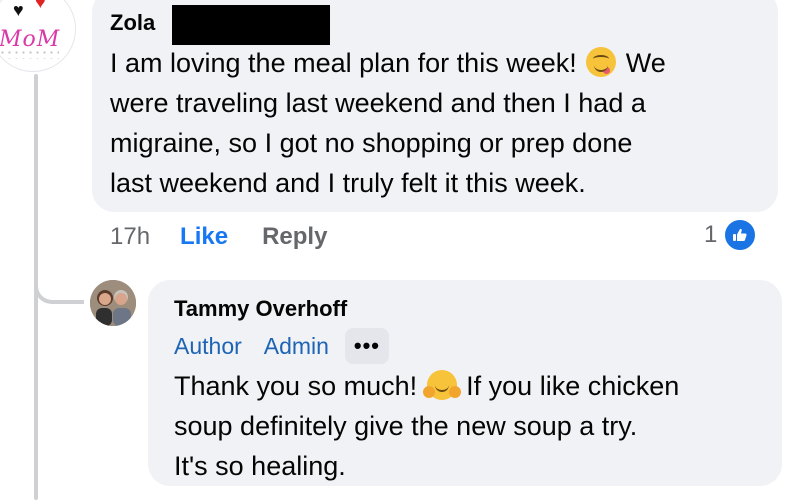 This screenshot has width=800, height=500. What do you see at coordinates (711, 234) in the screenshot?
I see `reaction-count: 1` at bounding box center [711, 234].